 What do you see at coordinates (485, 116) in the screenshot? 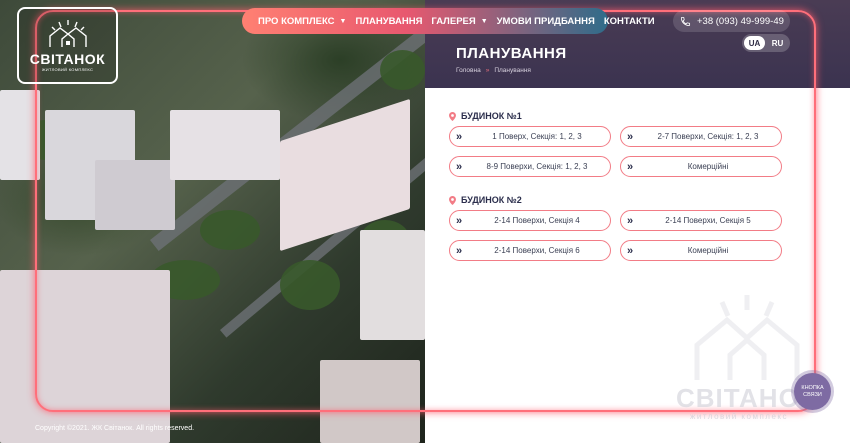
I see `section-heading-building-1: БУДИНОК №1` at bounding box center [485, 116].